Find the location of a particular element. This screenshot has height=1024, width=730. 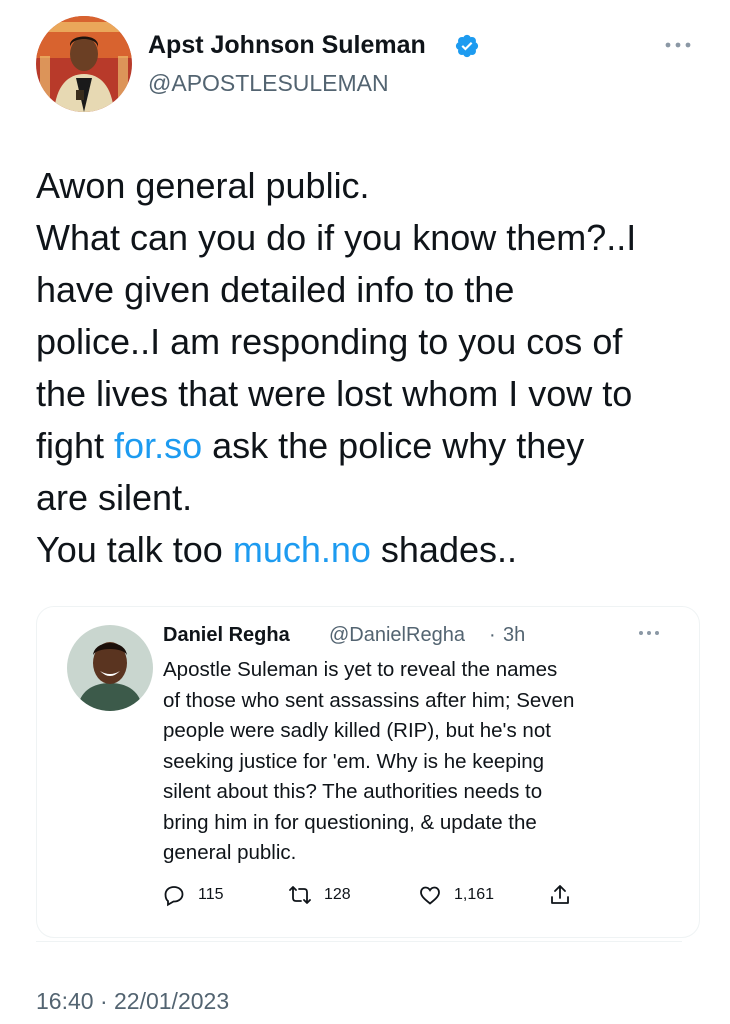

author-name: Apst Johnson Suleman is located at coordinates (287, 45).